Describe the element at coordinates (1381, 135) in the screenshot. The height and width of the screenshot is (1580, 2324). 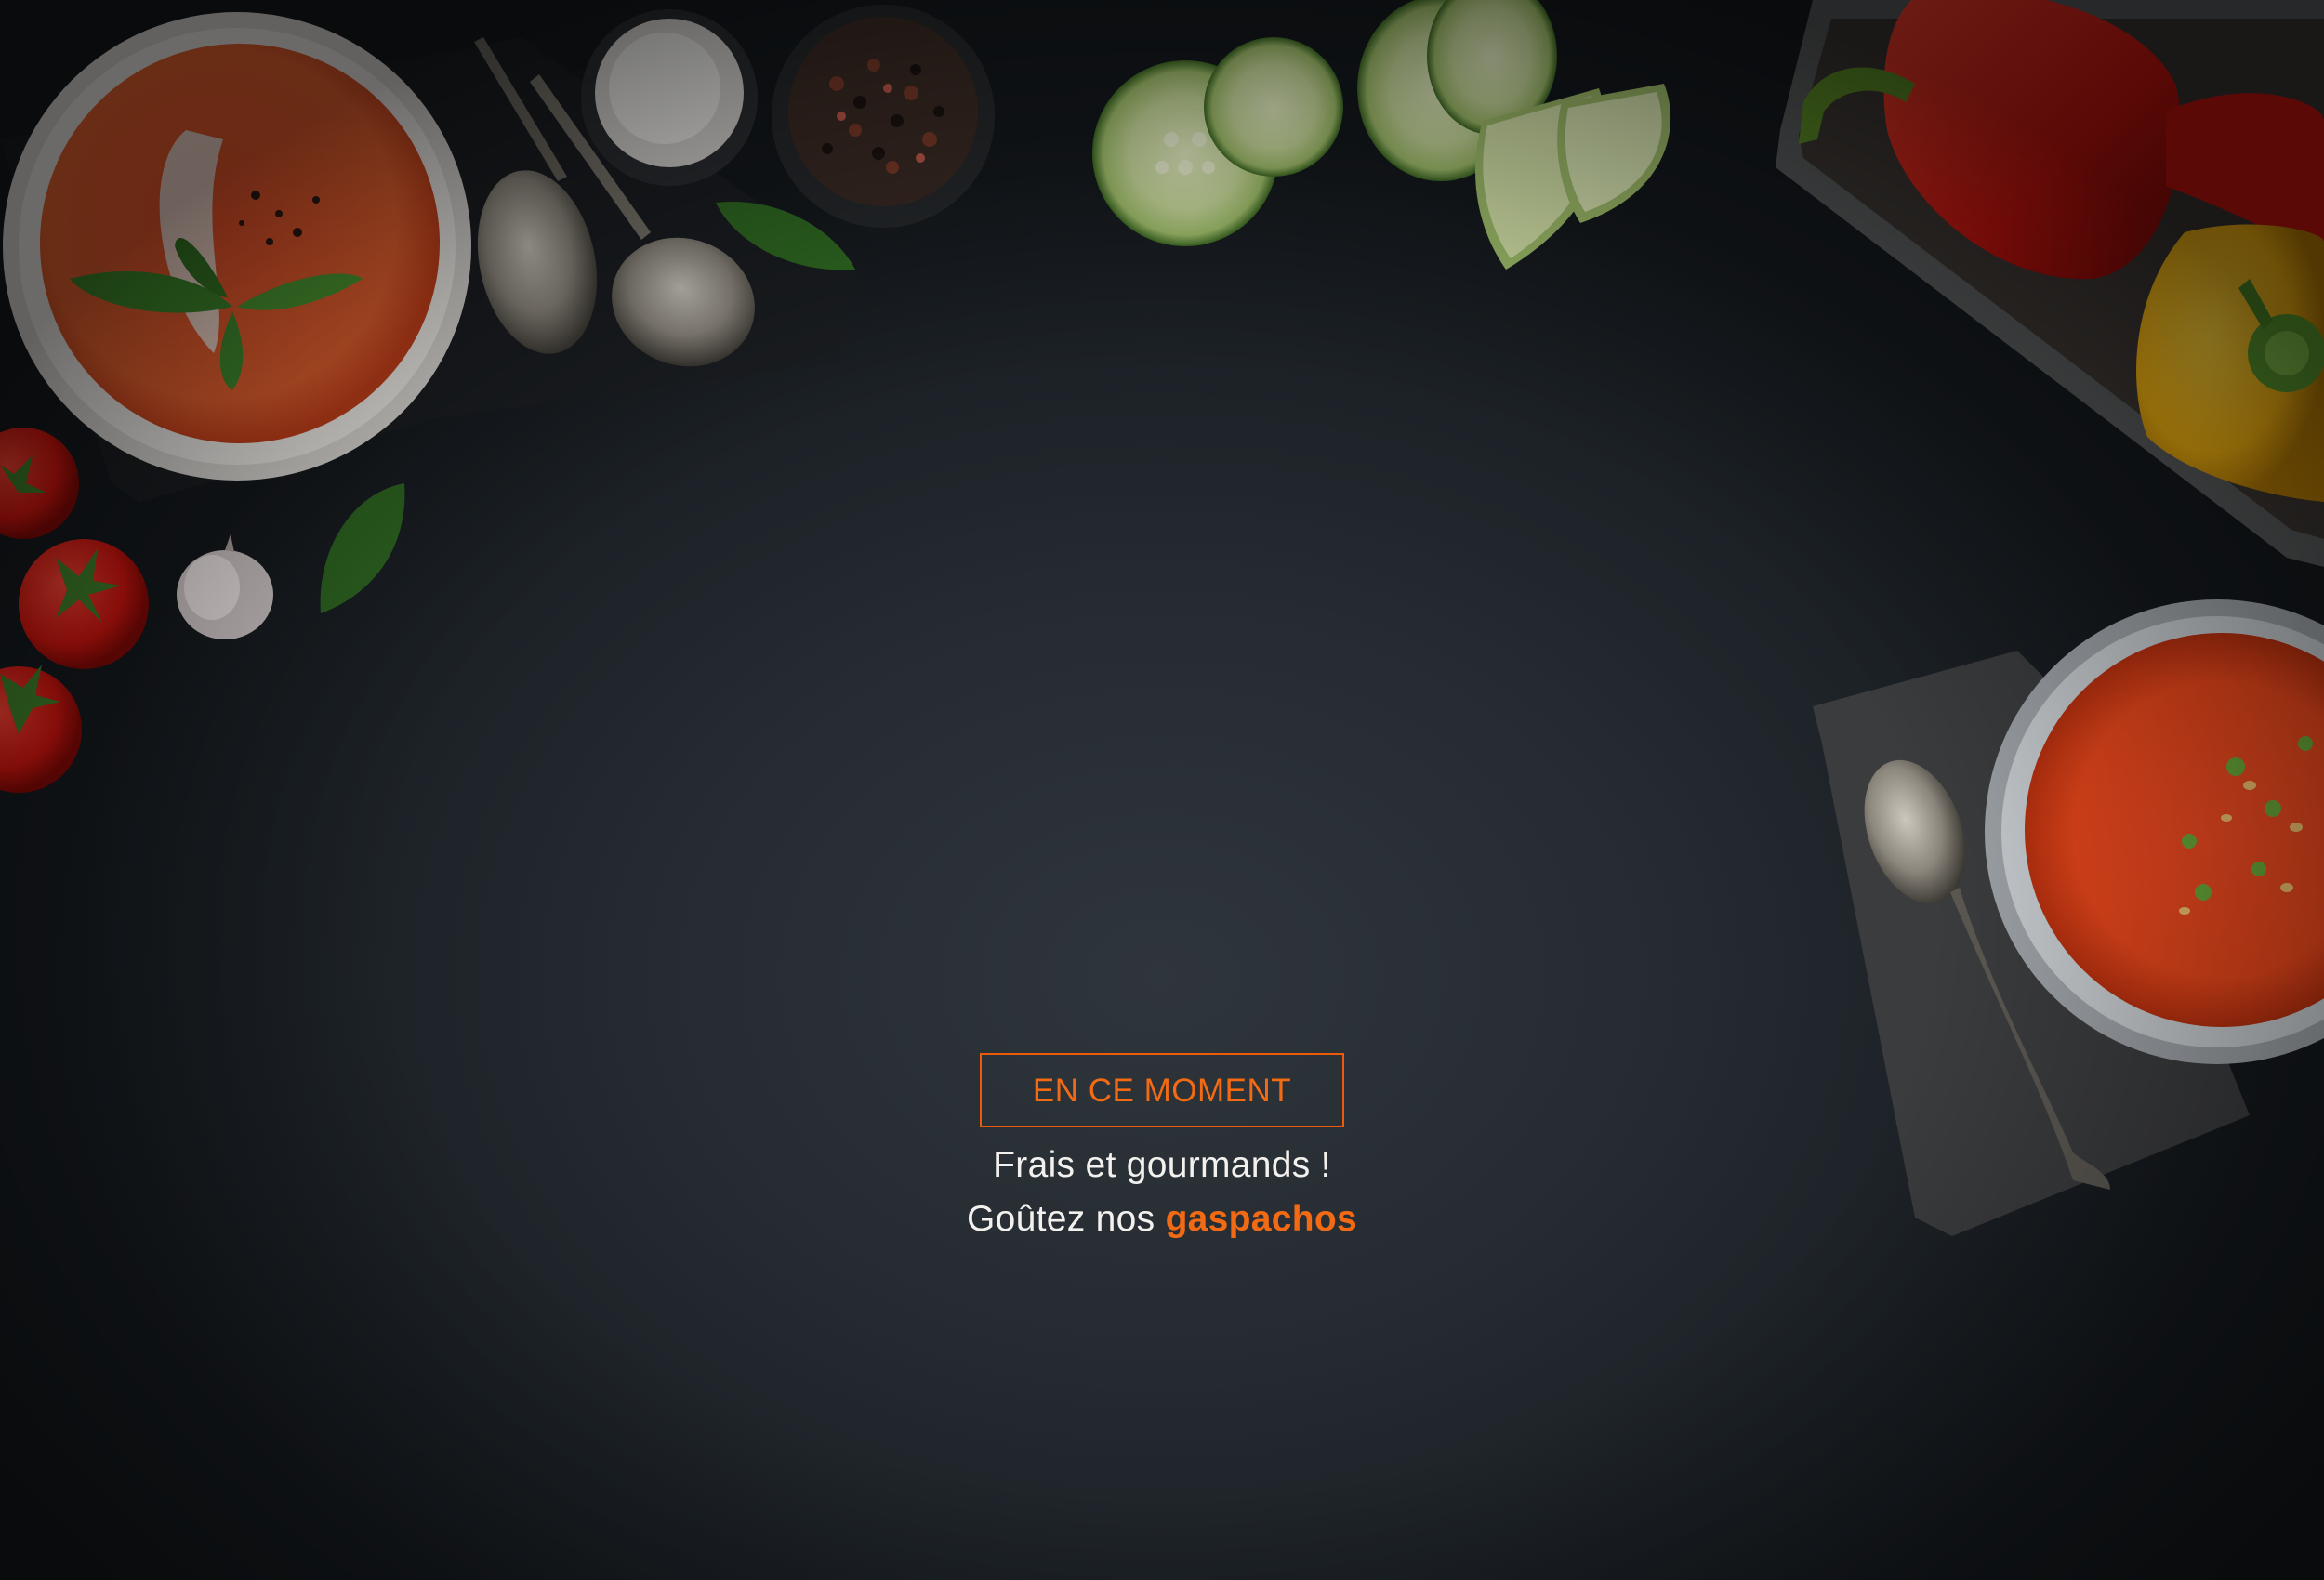
I see `cucumber-slice-icon` at that location.